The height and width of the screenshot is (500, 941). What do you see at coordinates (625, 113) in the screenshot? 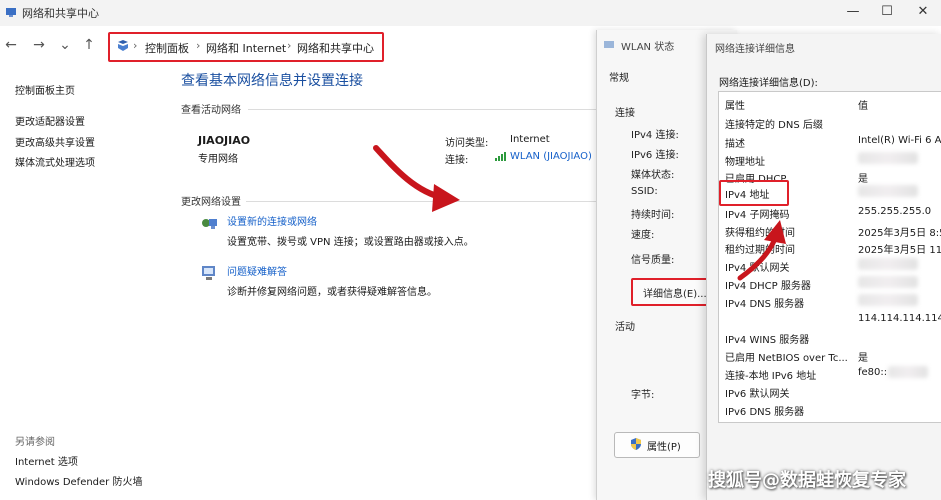
I see `wlan-connection-section: 连接` at bounding box center [625, 113].